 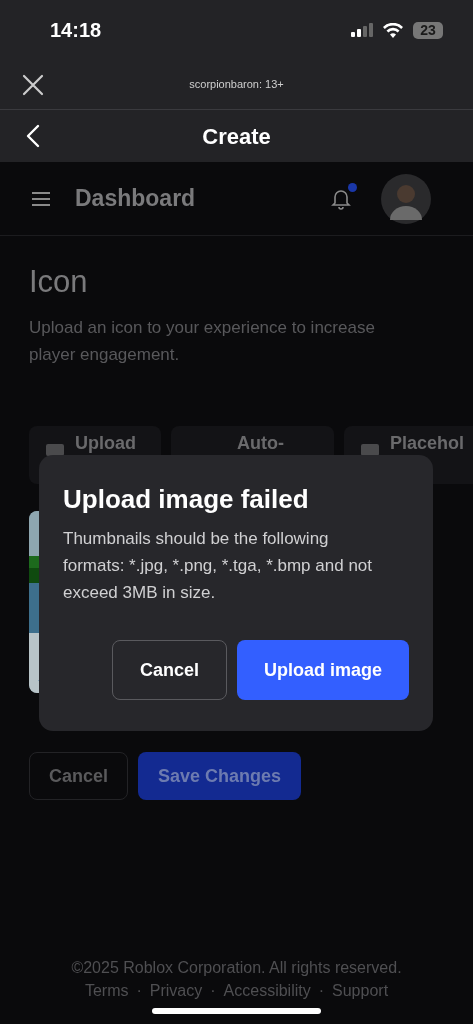 I want to click on close-icon, so click(x=33, y=84).